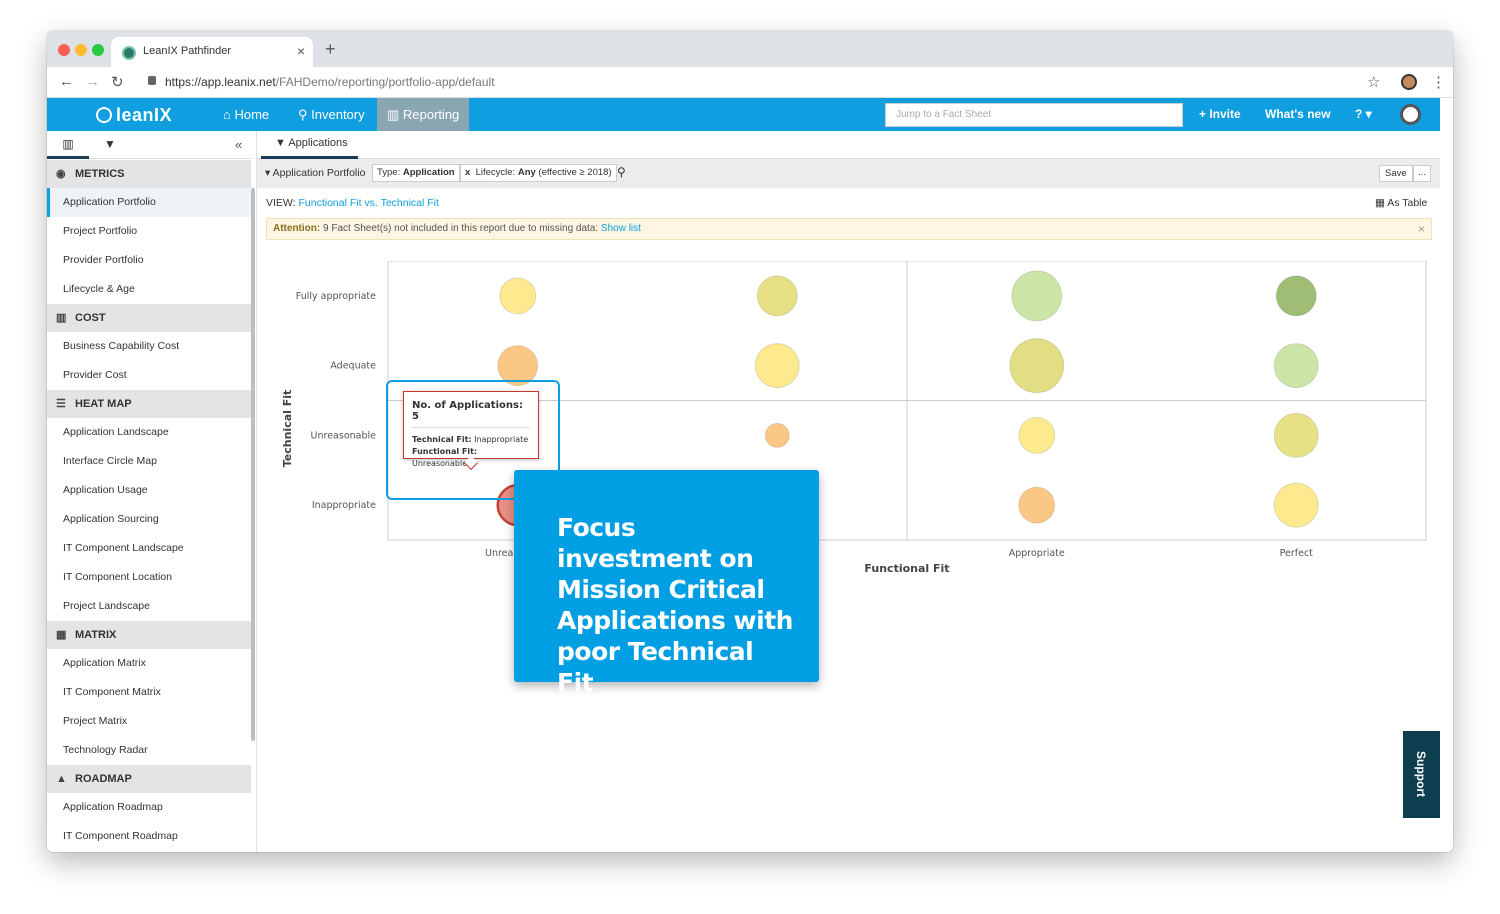 Image resolution: width=1500 pixels, height=914 pixels. What do you see at coordinates (352, 203) in the screenshot?
I see `view-selector: VIEW: Functional Fit vs. Technical Fit` at bounding box center [352, 203].